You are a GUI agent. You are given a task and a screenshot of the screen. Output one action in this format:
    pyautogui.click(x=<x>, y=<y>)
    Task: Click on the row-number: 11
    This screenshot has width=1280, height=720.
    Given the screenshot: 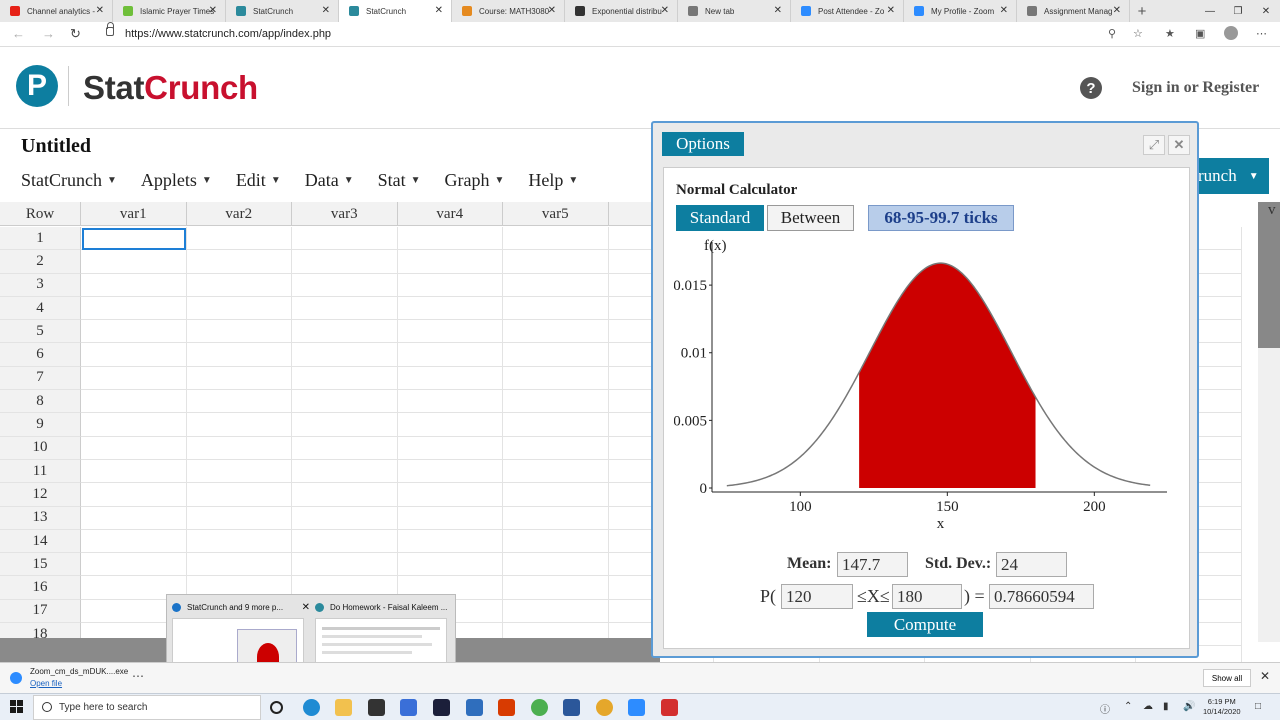 What is the action you would take?
    pyautogui.click(x=40, y=471)
    